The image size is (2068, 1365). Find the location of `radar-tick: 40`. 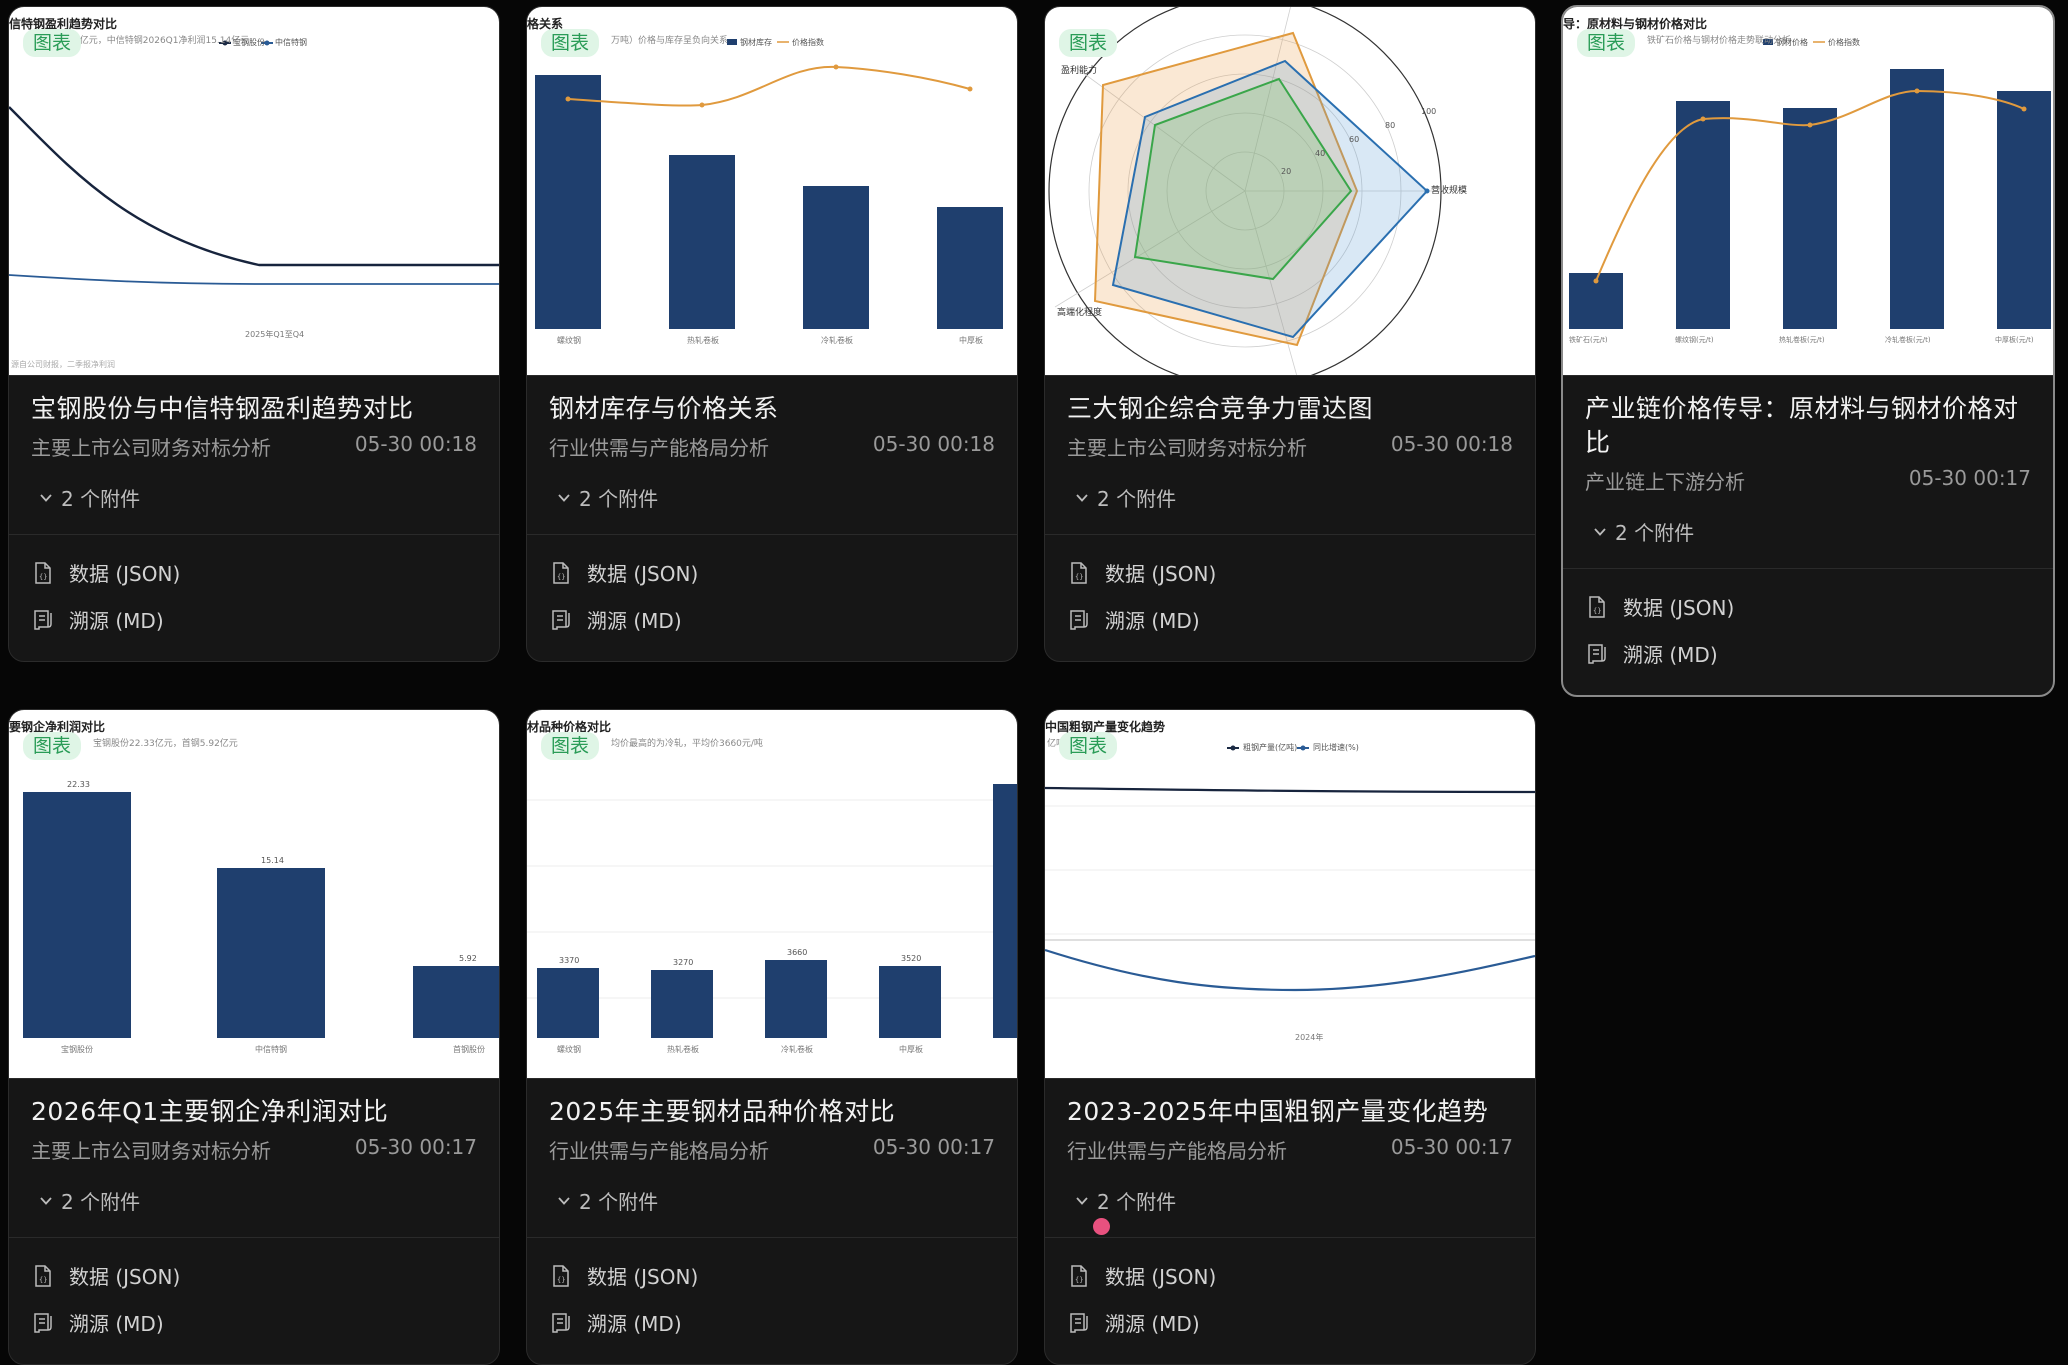

radar-tick: 40 is located at coordinates (1320, 153).